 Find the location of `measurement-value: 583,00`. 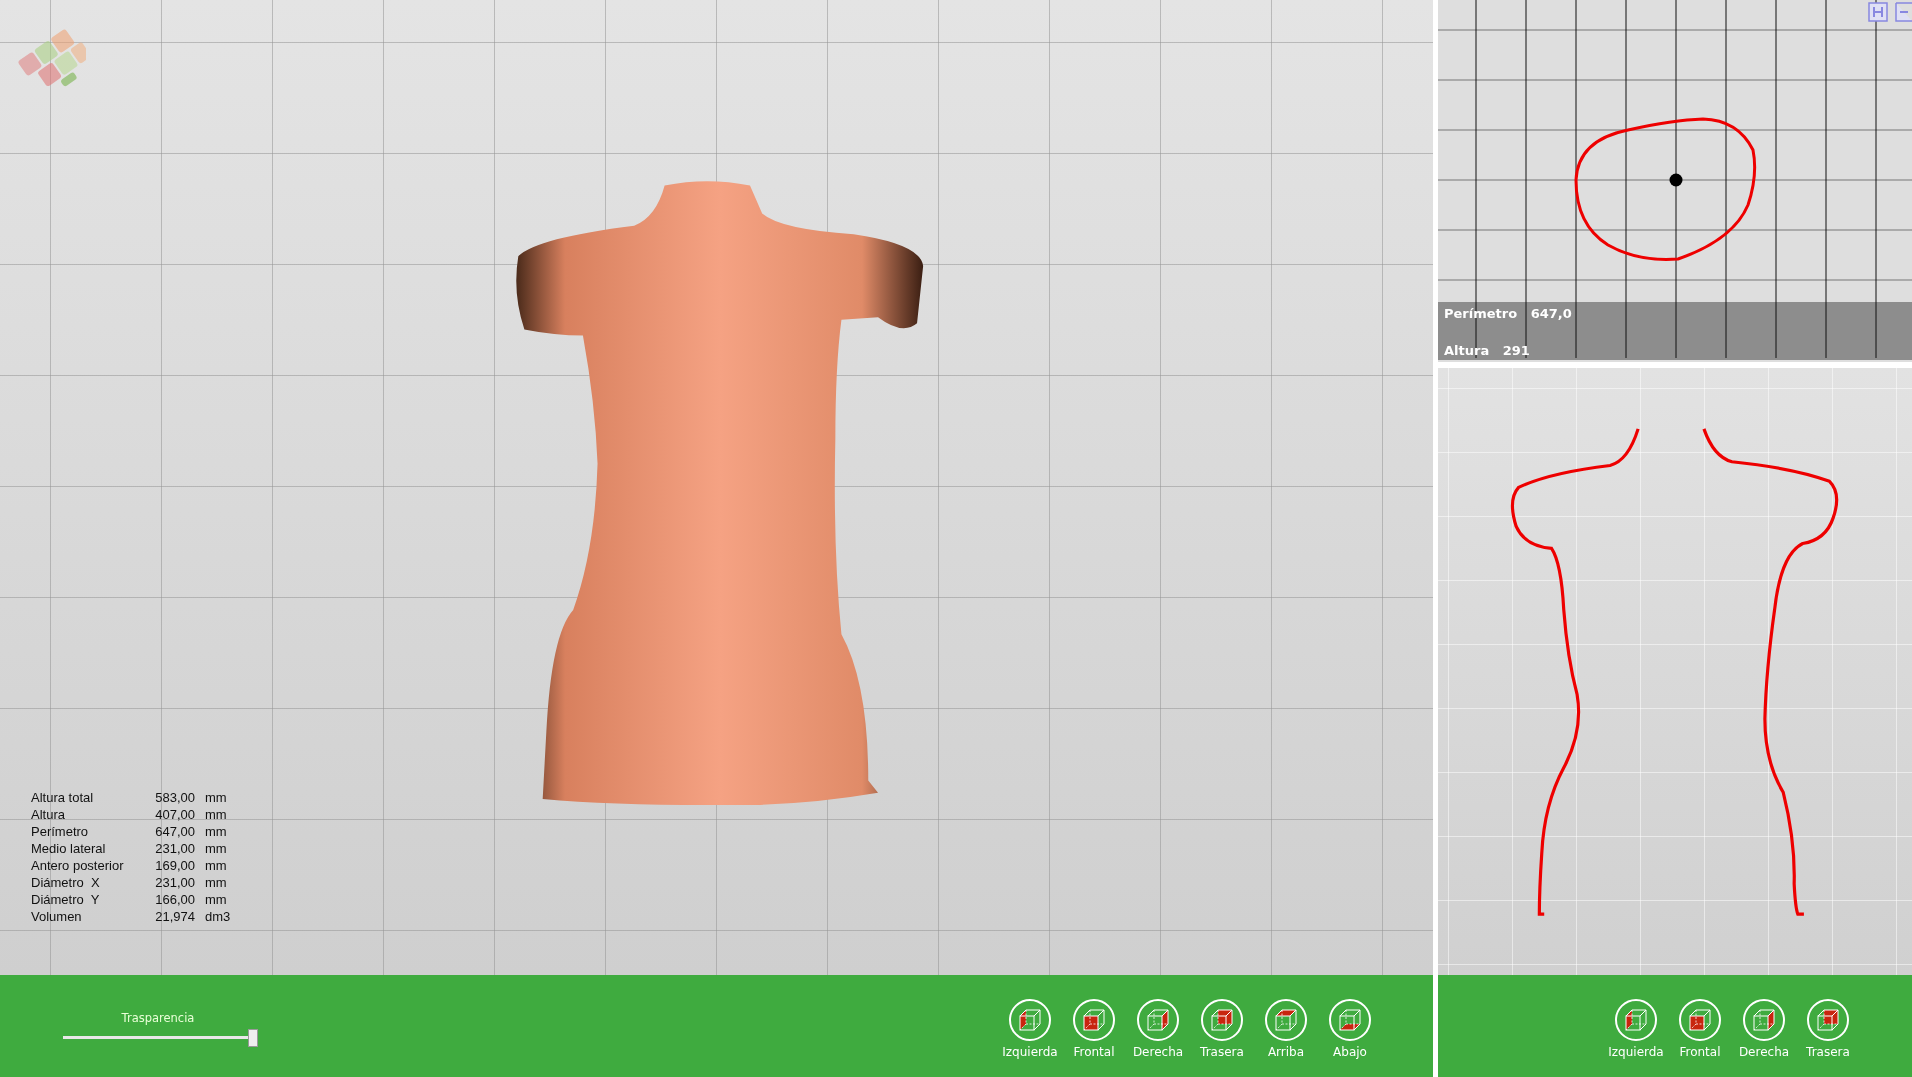

measurement-value: 583,00 is located at coordinates (175, 798).